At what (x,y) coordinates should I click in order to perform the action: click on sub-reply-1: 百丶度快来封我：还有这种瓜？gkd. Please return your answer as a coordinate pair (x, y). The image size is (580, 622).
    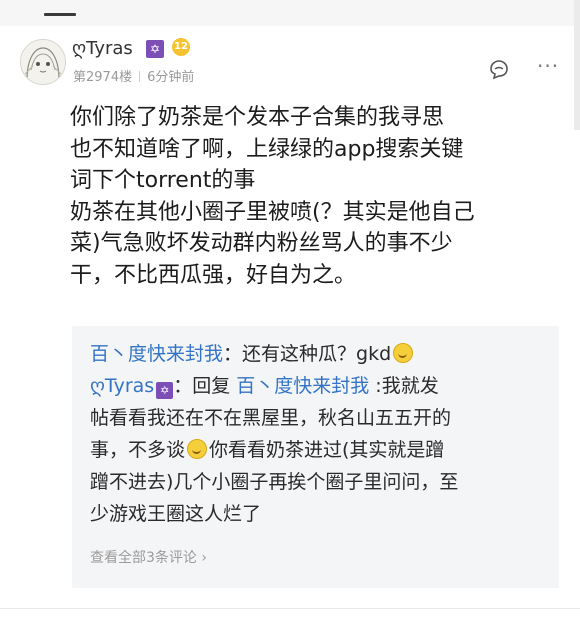
    Looking at the image, I should click on (252, 354).